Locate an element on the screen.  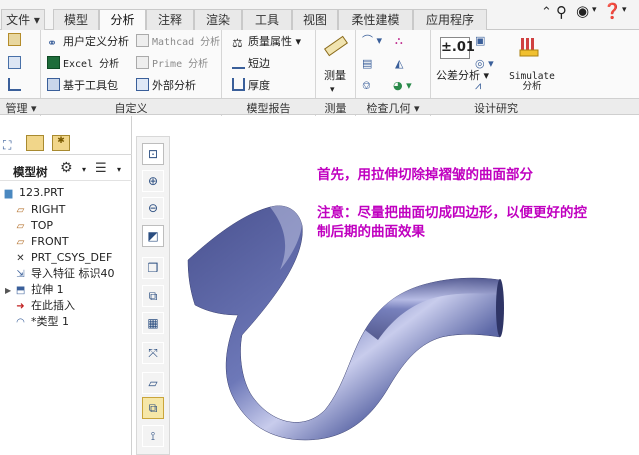
tolerance-icon: ±.01 is located at coordinates (457, 48).